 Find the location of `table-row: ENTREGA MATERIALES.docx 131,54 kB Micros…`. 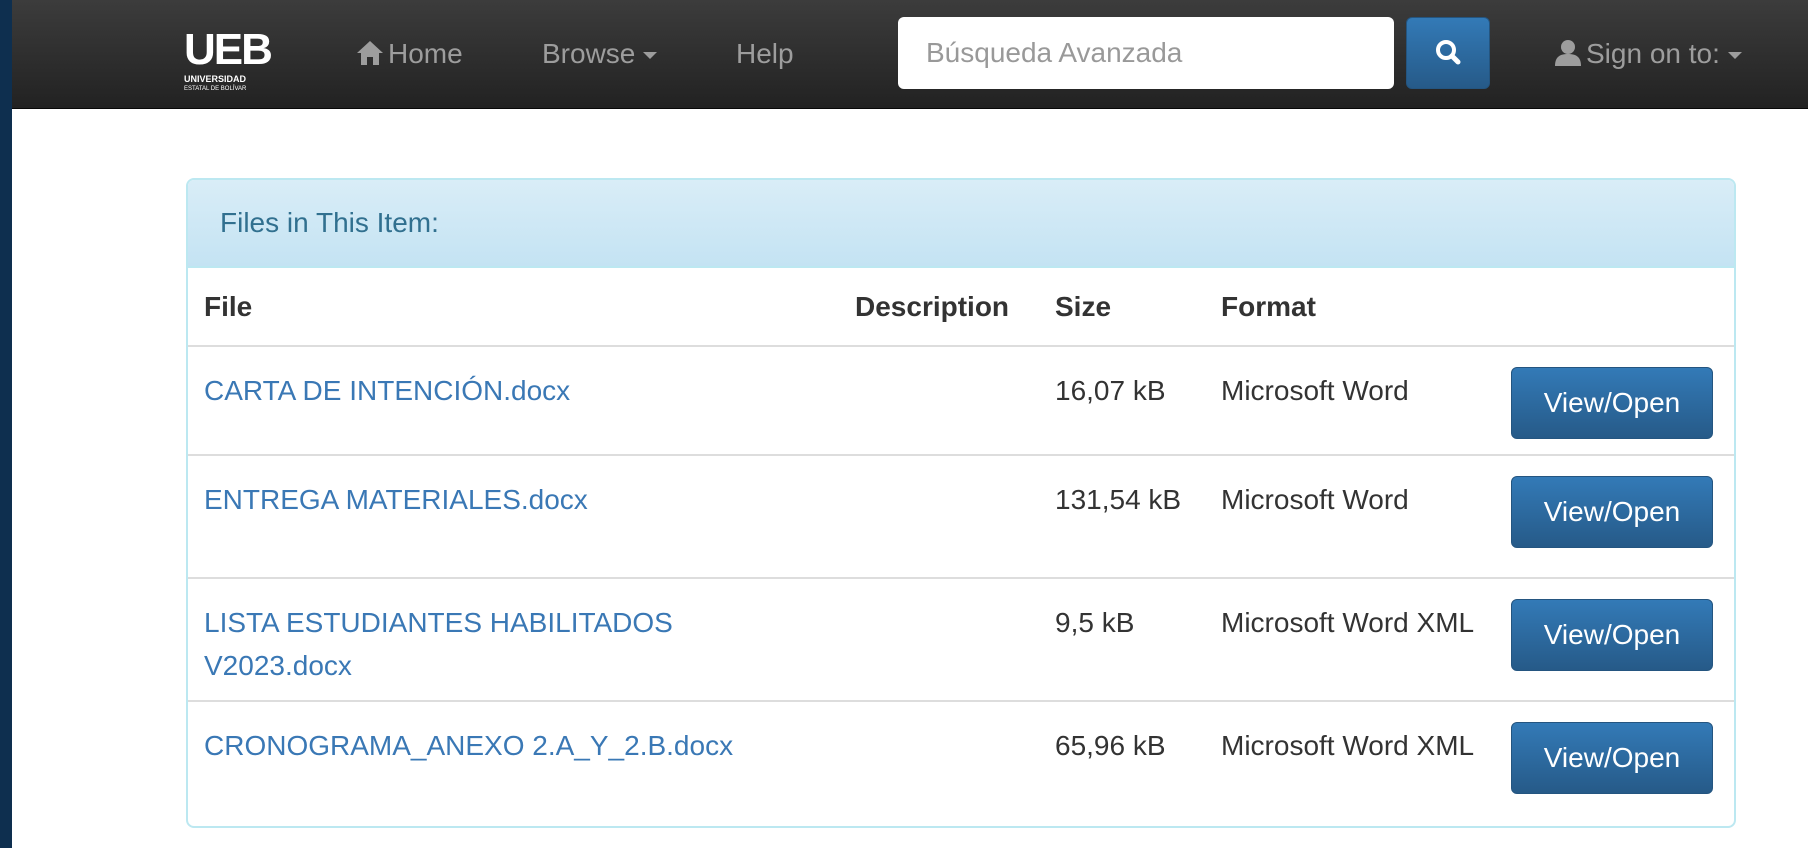

table-row: ENTREGA MATERIALES.docx 131,54 kB Micros… is located at coordinates (961, 517).